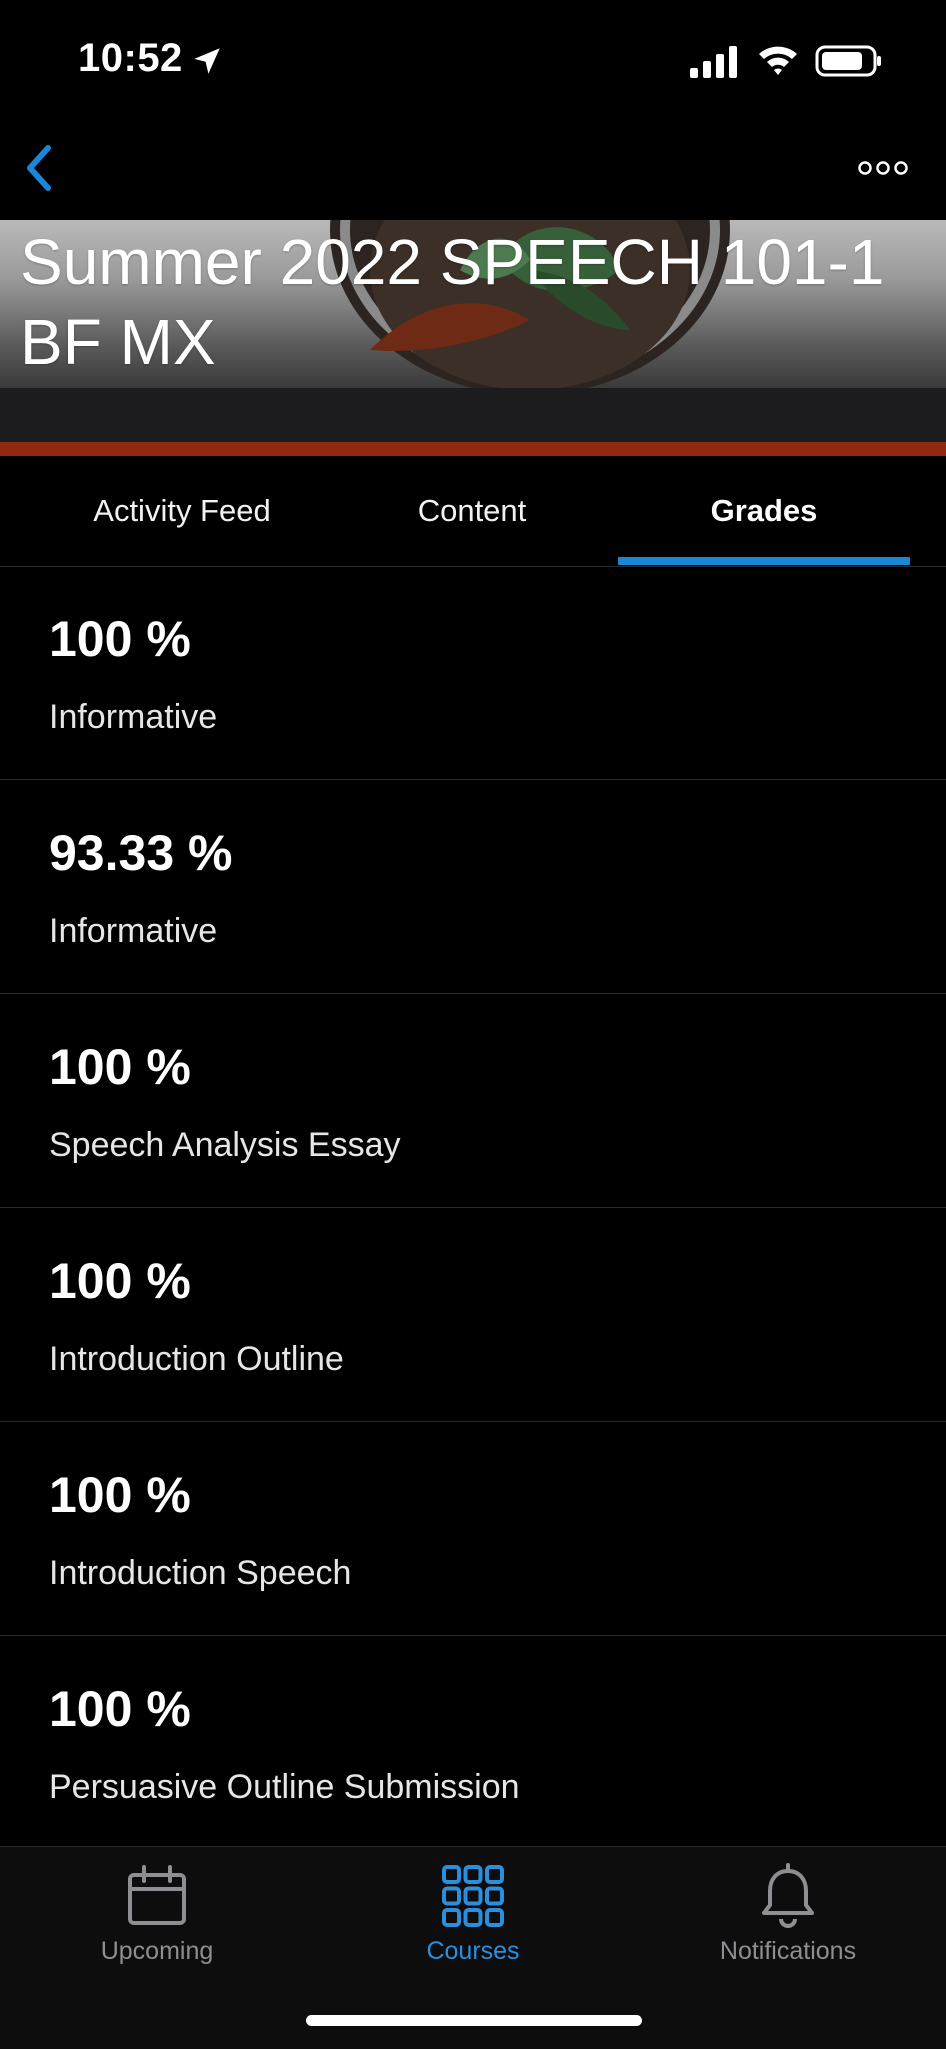 This screenshot has height=2049, width=946. I want to click on bell-icon, so click(788, 1895).